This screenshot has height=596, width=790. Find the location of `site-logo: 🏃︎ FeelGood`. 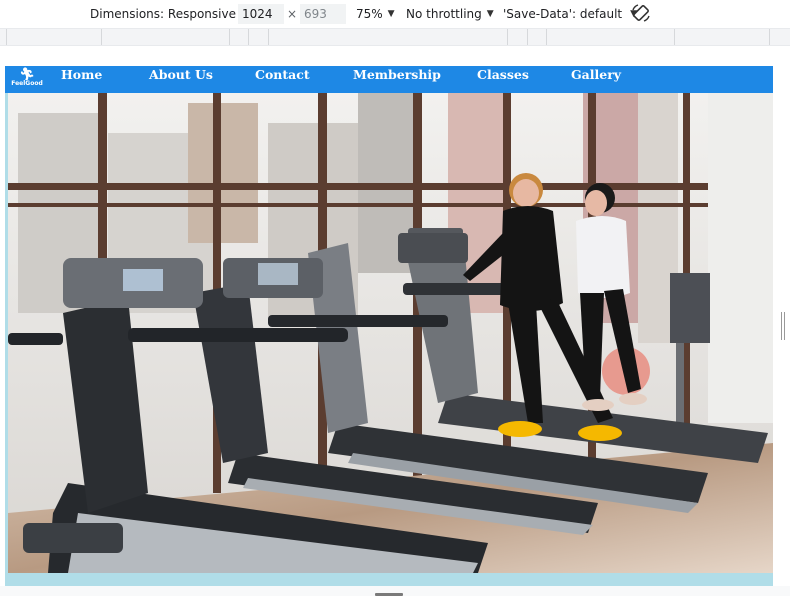

site-logo: 🏃︎ FeelGood is located at coordinates (27, 79).